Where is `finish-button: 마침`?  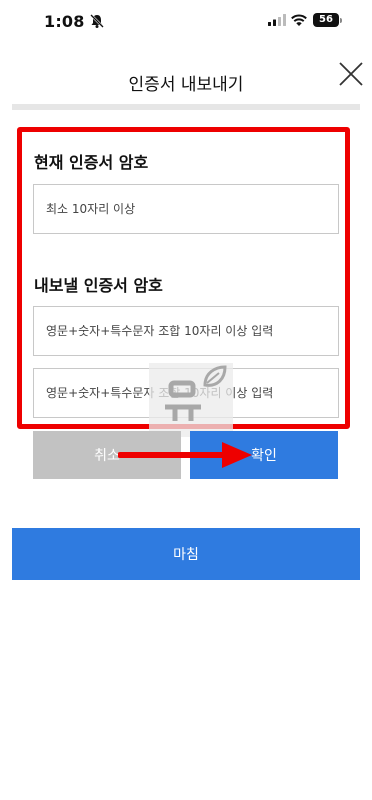 finish-button: 마침 is located at coordinates (186, 554).